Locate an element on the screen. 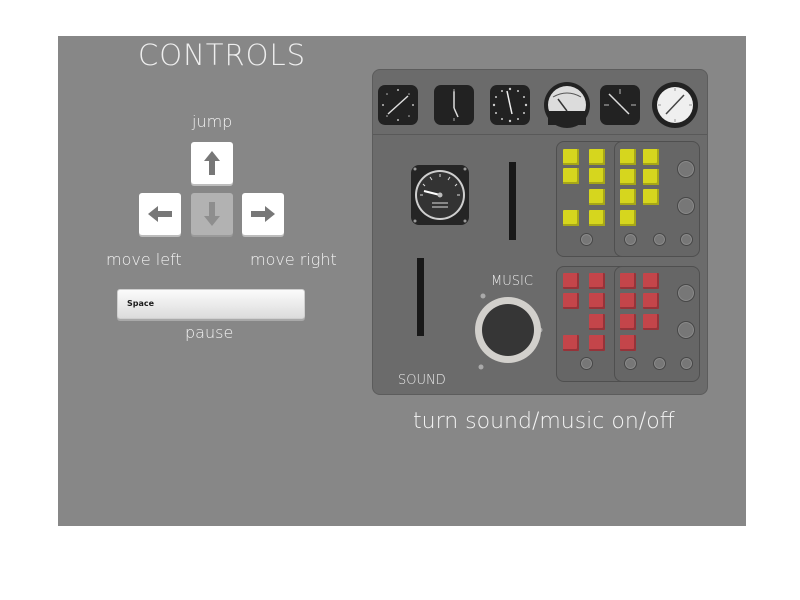 This screenshot has width=800, height=600. arrow-right-icon is located at coordinates (263, 214).